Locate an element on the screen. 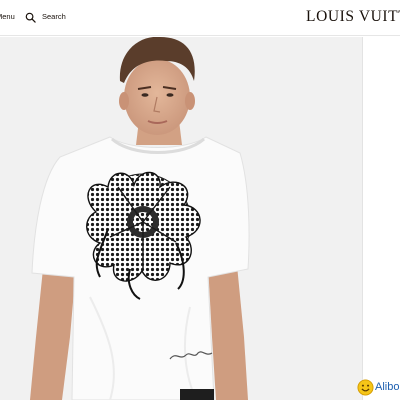  search-button: Search is located at coordinates (45, 17).